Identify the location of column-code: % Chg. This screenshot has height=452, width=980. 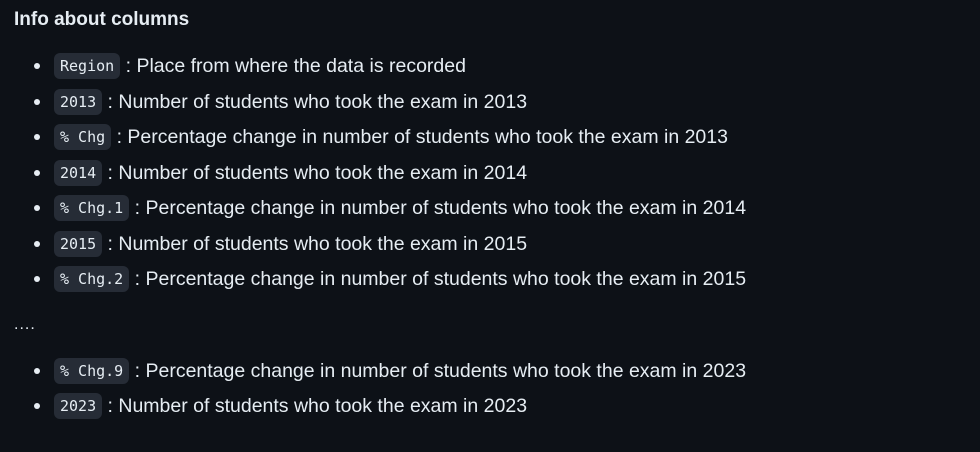
(83, 137).